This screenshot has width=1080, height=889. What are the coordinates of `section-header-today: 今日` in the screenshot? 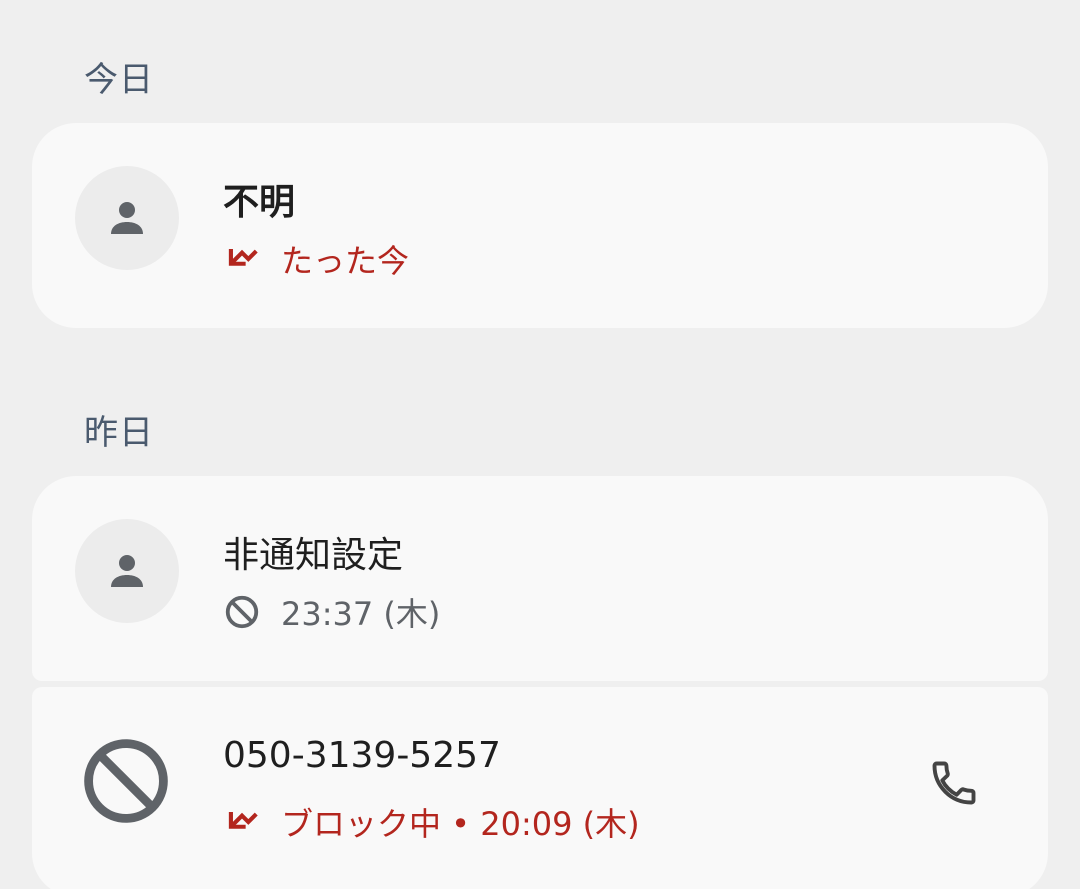 It's located at (119, 80).